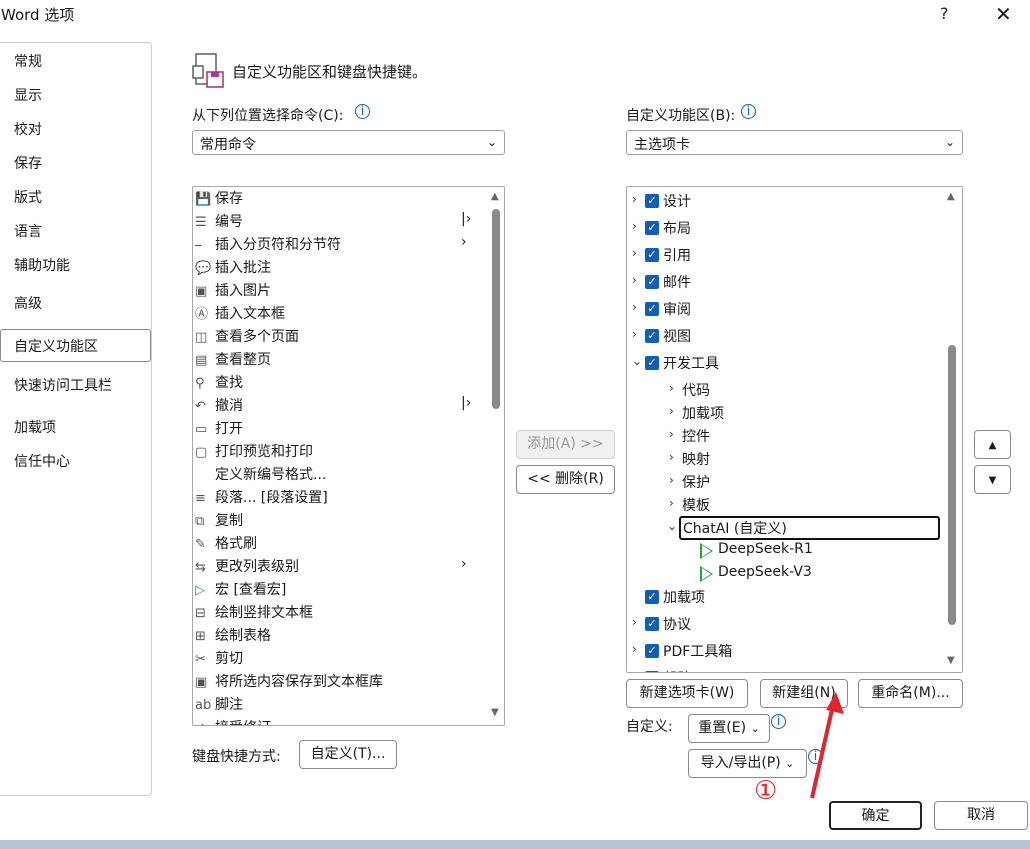 This screenshot has width=1030, height=849. What do you see at coordinates (784, 413) in the screenshot?
I see `tree-group-item: › 加载项` at bounding box center [784, 413].